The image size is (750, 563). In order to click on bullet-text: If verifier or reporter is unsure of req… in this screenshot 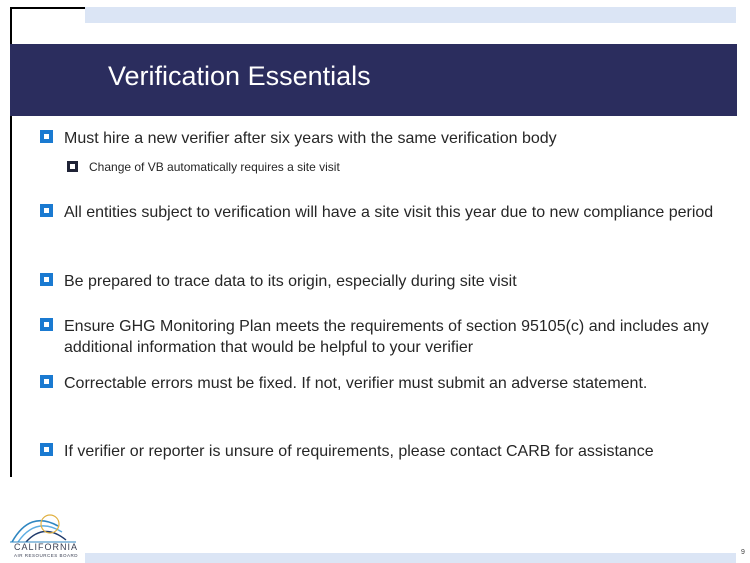, I will do `click(359, 451)`.